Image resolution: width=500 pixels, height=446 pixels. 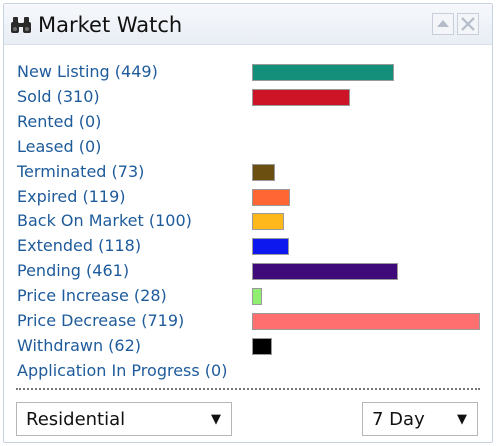 I want to click on list-item: Withdrawn (62), so click(x=248, y=346).